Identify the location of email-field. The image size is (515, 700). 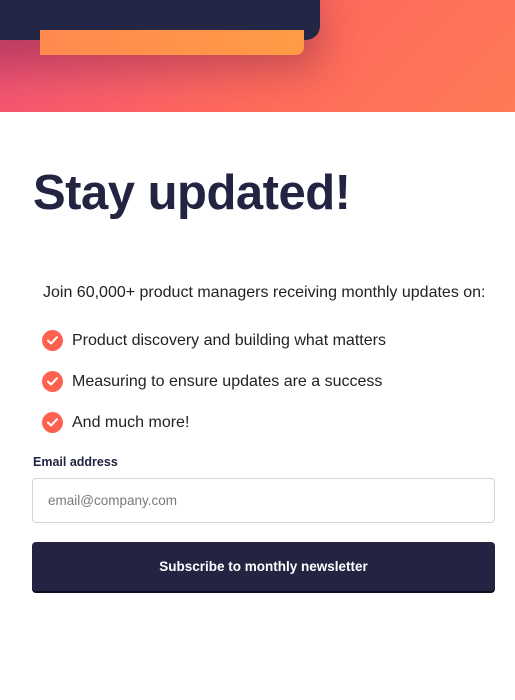
(263, 500).